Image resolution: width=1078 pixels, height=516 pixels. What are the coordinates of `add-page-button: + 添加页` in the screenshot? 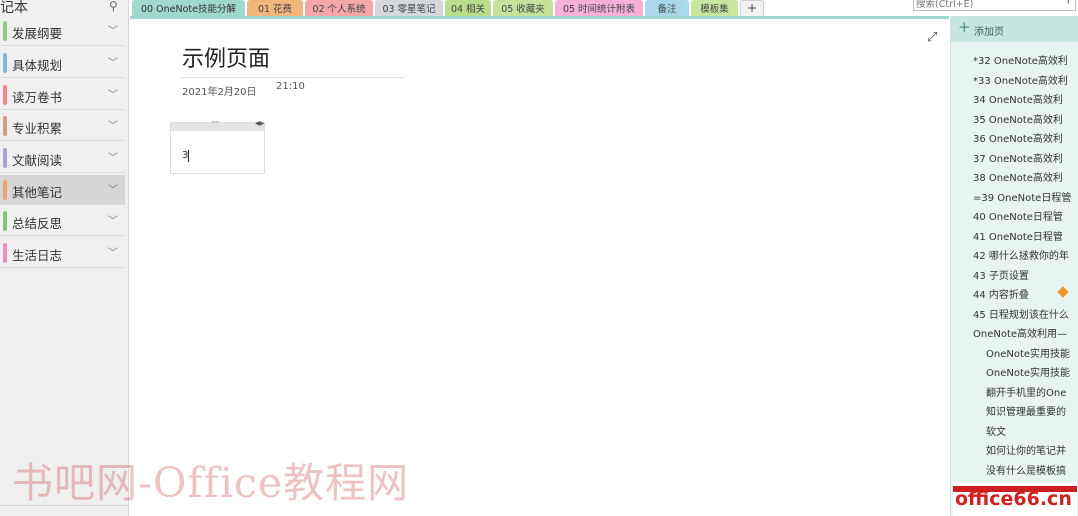 It's located at (1014, 29).